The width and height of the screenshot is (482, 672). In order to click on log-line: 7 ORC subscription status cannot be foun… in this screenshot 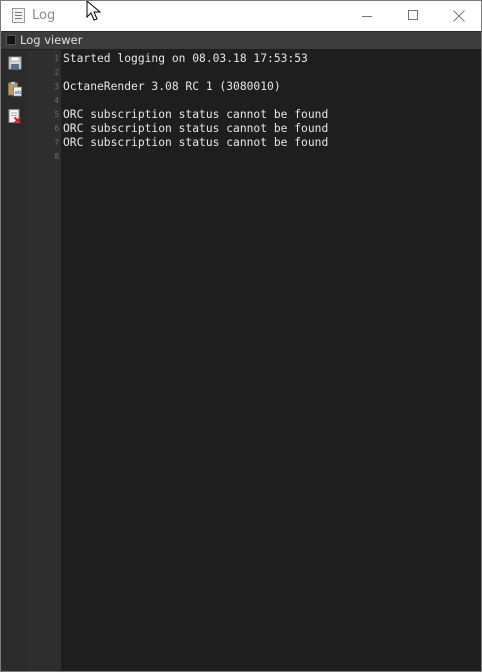, I will do `click(227, 143)`.